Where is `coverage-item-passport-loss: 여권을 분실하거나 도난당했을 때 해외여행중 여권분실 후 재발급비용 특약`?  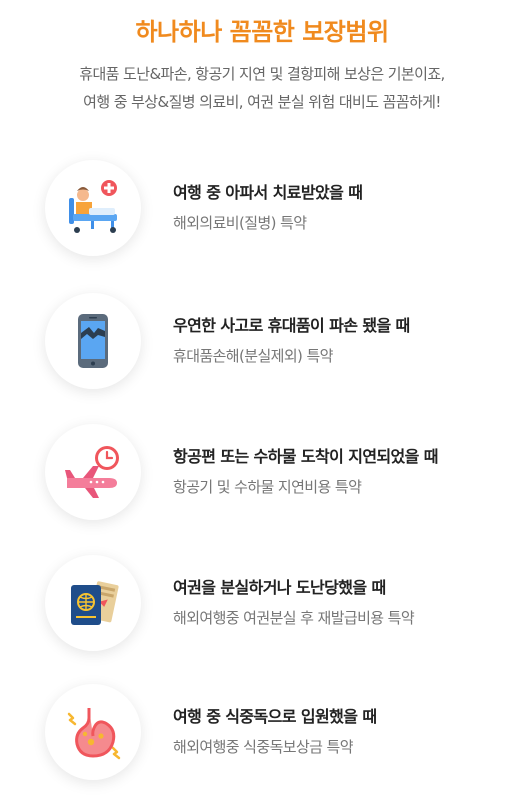 coverage-item-passport-loss: 여권을 분실하거나 도난당했을 때 해외여행중 여권분실 후 재발급비용 특약 is located at coordinates (280, 603).